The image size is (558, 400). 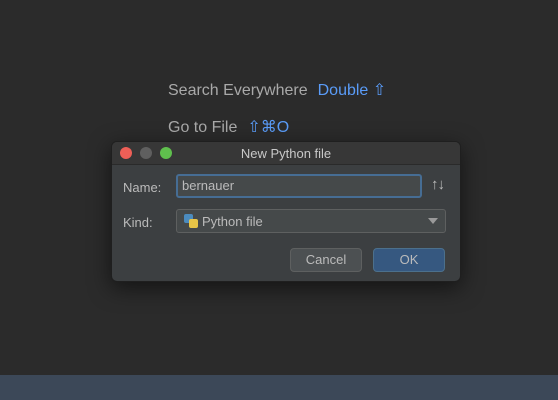 What do you see at coordinates (311, 221) in the screenshot?
I see `kind-select: Python file` at bounding box center [311, 221].